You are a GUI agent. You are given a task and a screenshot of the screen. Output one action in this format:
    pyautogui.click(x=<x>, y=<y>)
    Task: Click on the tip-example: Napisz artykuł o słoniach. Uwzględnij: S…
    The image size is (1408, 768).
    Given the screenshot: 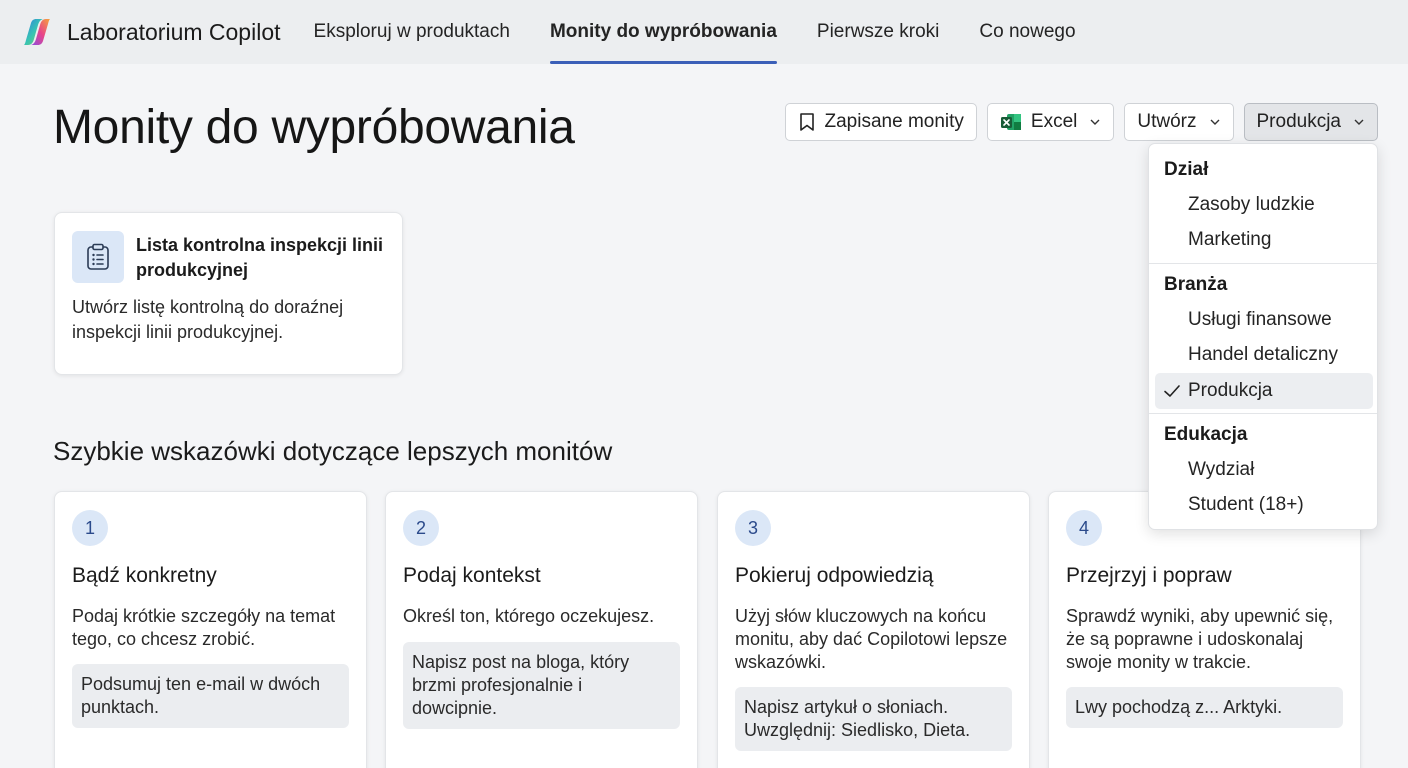 What is the action you would take?
    pyautogui.click(x=873, y=719)
    